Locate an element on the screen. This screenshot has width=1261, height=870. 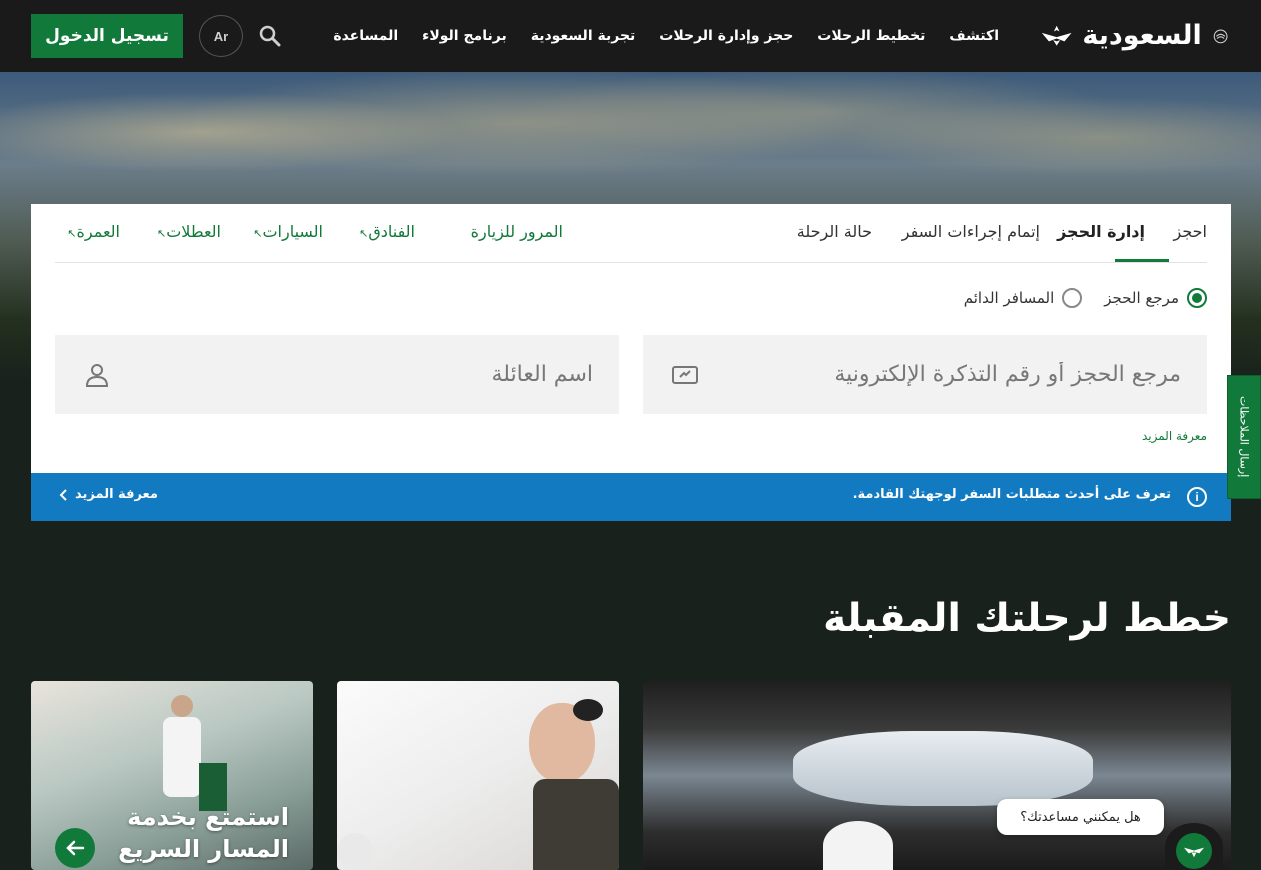
tabs-divider is located at coordinates (631, 262).